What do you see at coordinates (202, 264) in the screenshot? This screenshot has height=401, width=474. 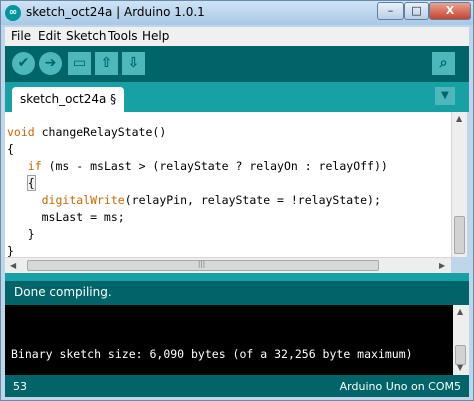 I see `scroll-grip-icon: |||` at bounding box center [202, 264].